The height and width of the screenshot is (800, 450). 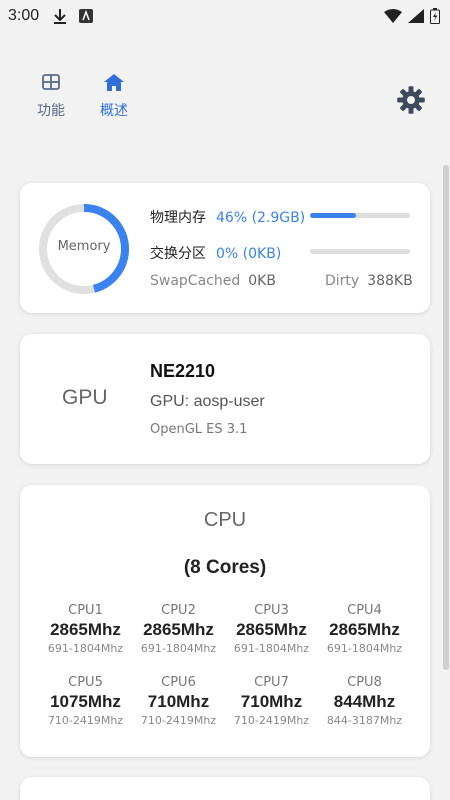 I want to click on cpu-core-frequency: 1075Mhz, so click(x=85, y=701).